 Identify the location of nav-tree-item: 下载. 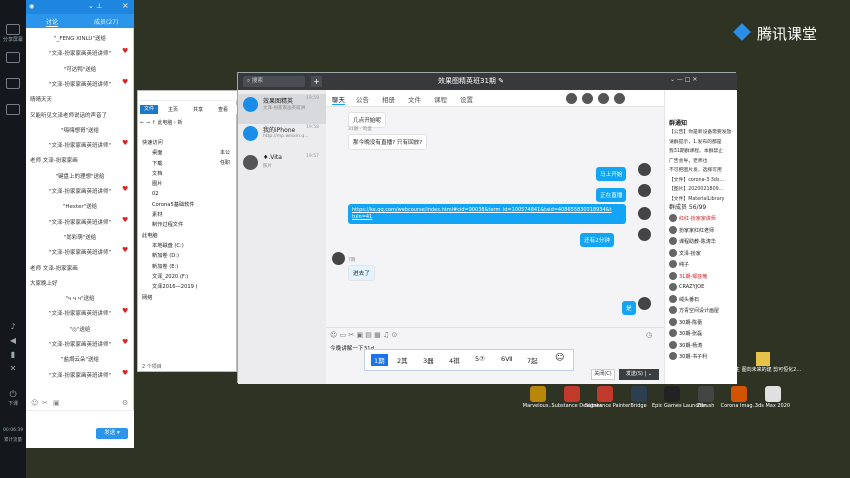
(157, 163).